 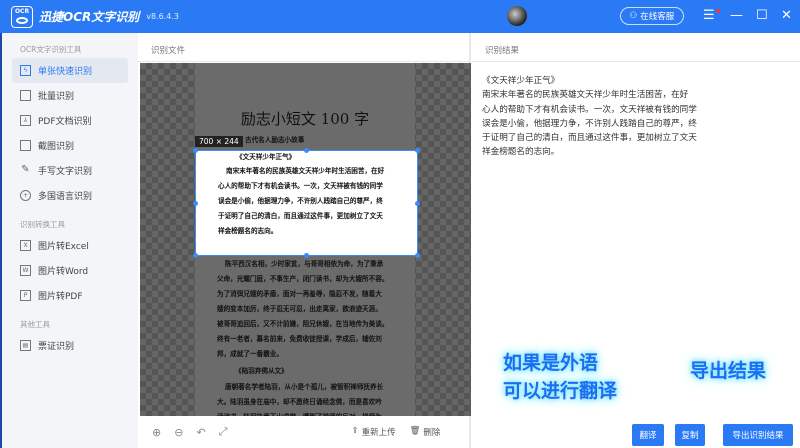 I want to click on batch-icon, so click(x=25, y=95).